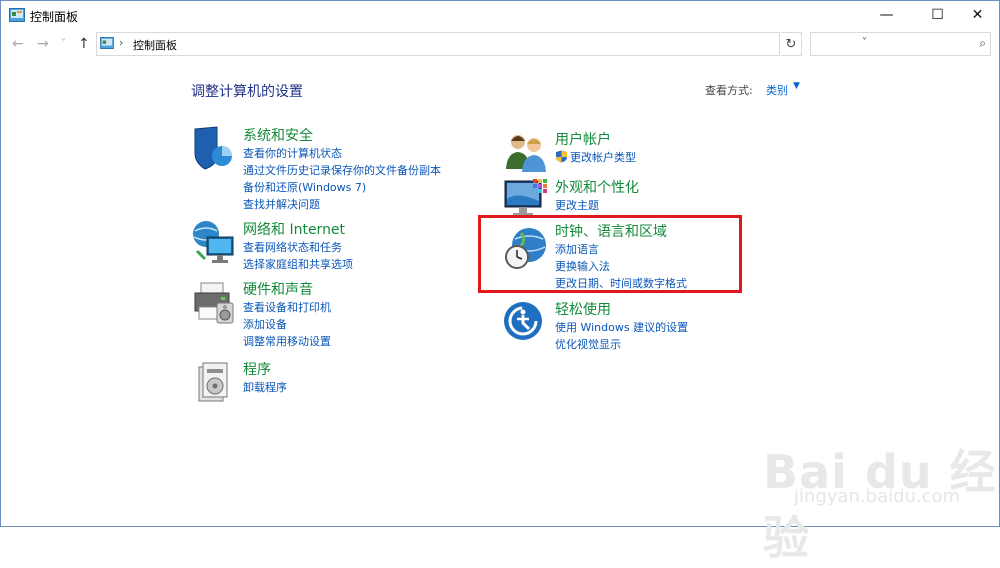 This screenshot has height=568, width=1000. What do you see at coordinates (937, 15) in the screenshot?
I see `maximize-button: ☐` at bounding box center [937, 15].